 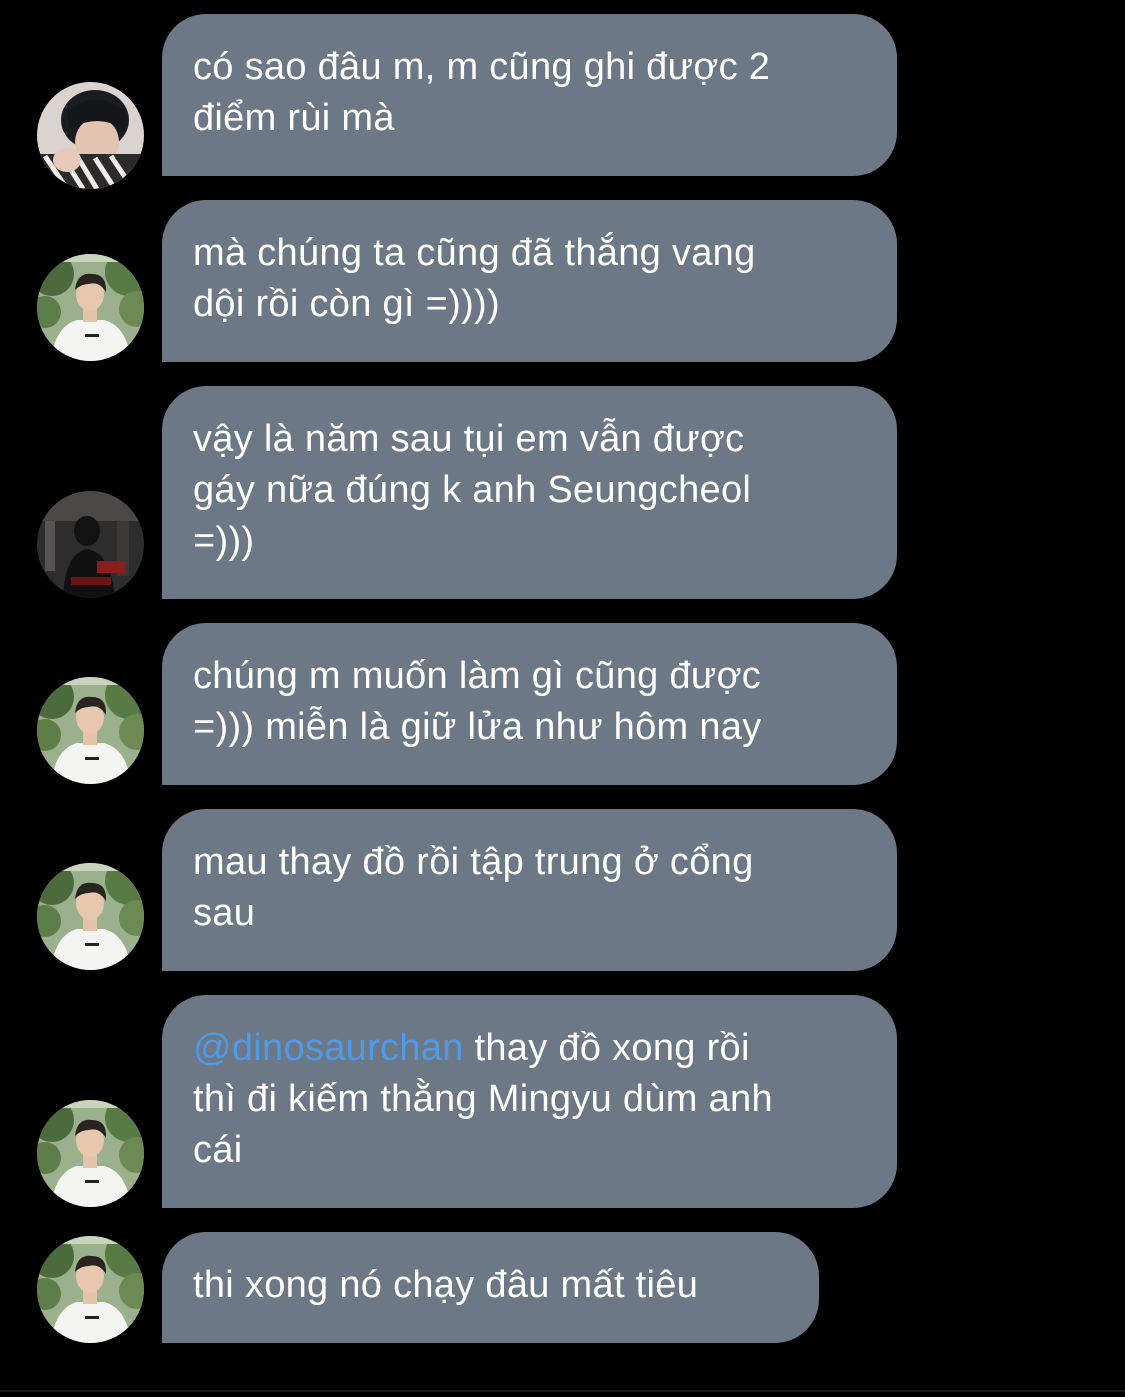 What do you see at coordinates (472, 490) in the screenshot?
I see `message-text-line: gáy nữa đúng k anh Seungcheol` at bounding box center [472, 490].